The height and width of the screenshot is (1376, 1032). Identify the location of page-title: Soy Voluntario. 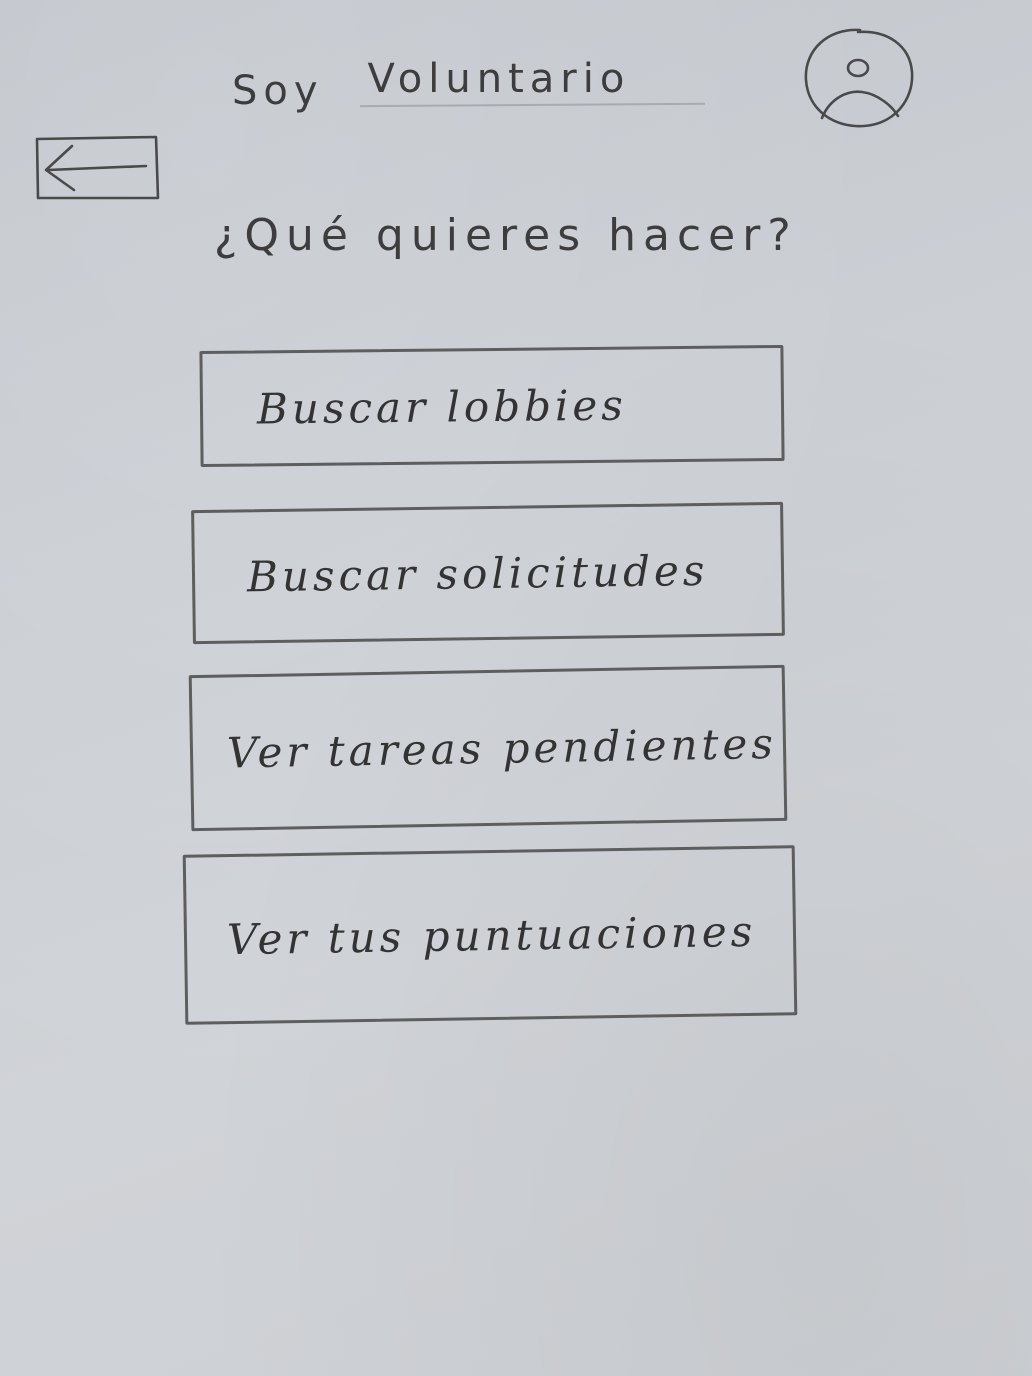
(431, 85).